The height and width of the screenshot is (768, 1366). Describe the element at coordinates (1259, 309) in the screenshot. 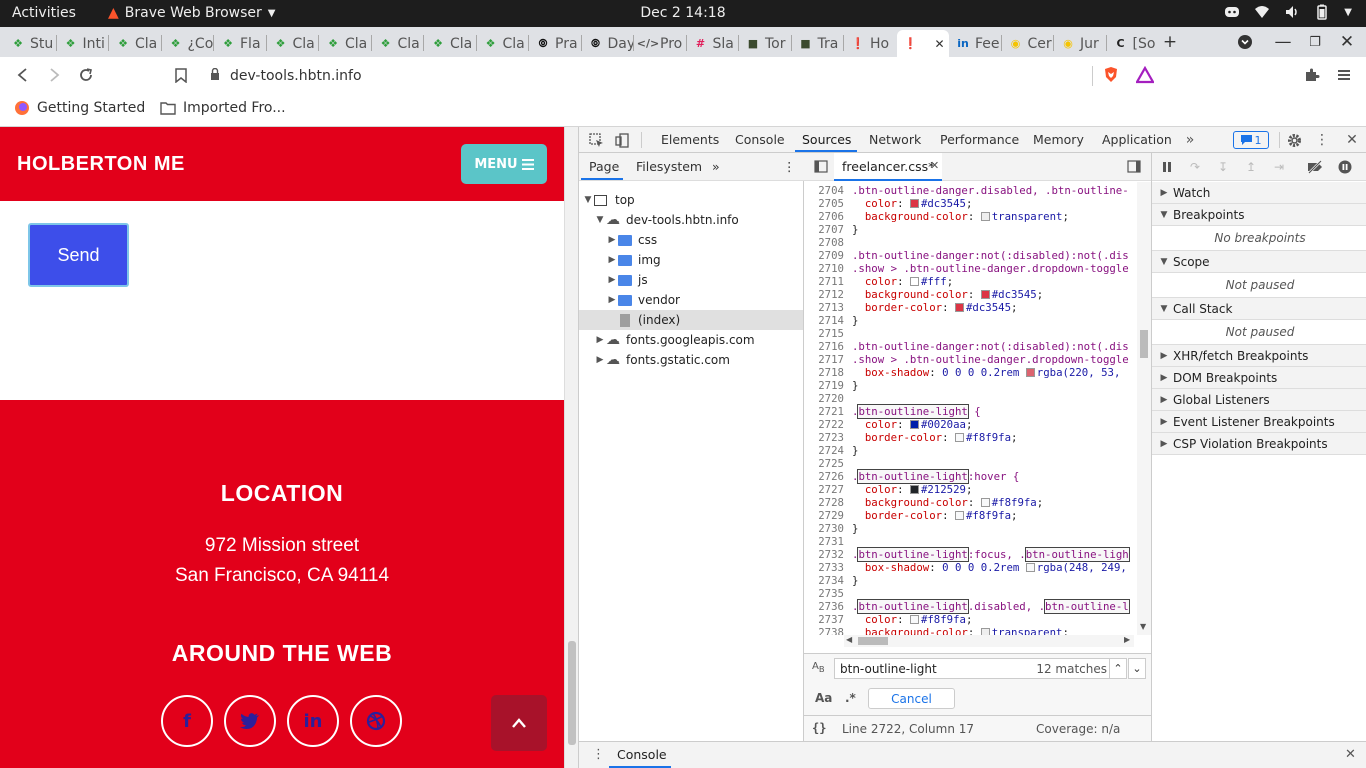

I see `pane-header: ▼ Call Stack` at that location.